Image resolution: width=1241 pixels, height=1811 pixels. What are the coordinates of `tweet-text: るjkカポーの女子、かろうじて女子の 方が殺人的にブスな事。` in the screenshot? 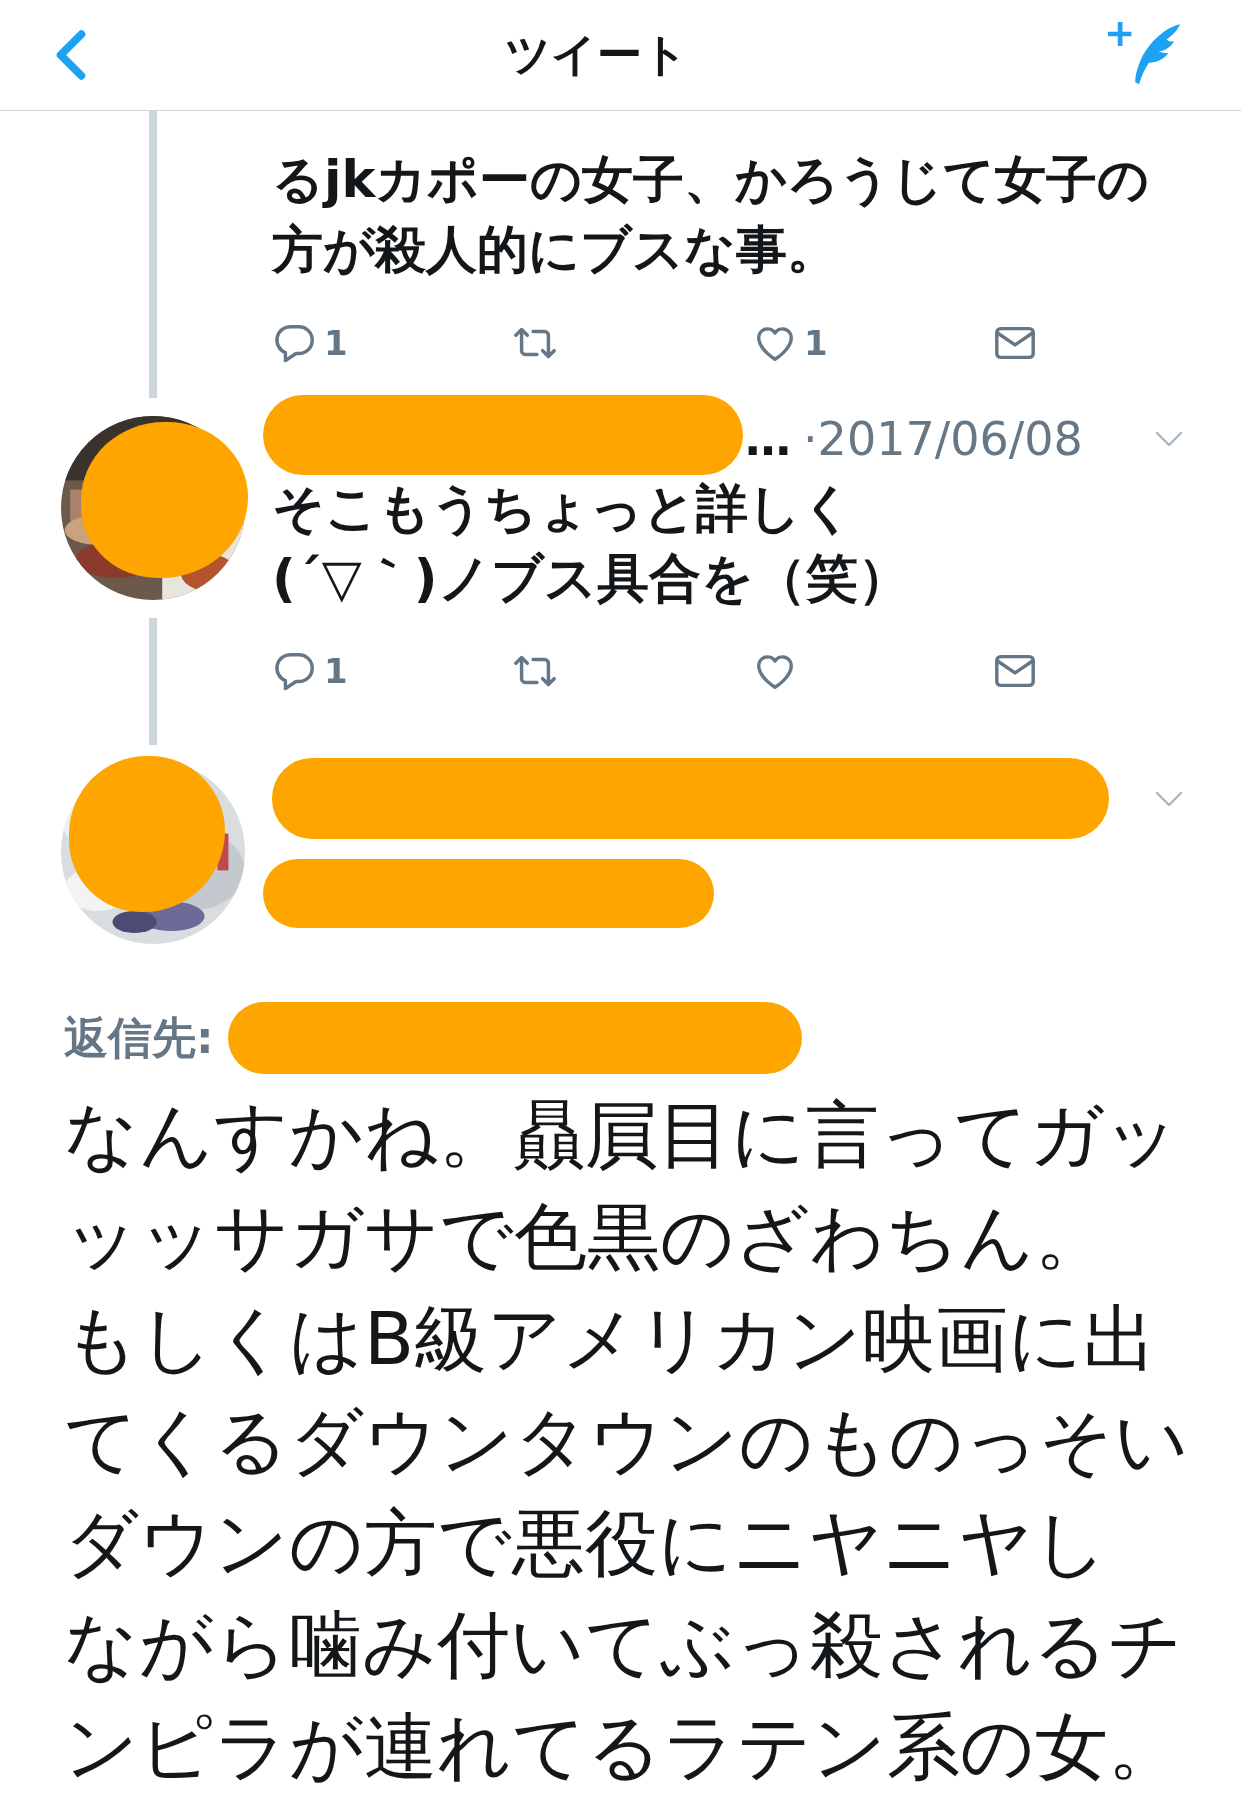 It's located at (711, 215).